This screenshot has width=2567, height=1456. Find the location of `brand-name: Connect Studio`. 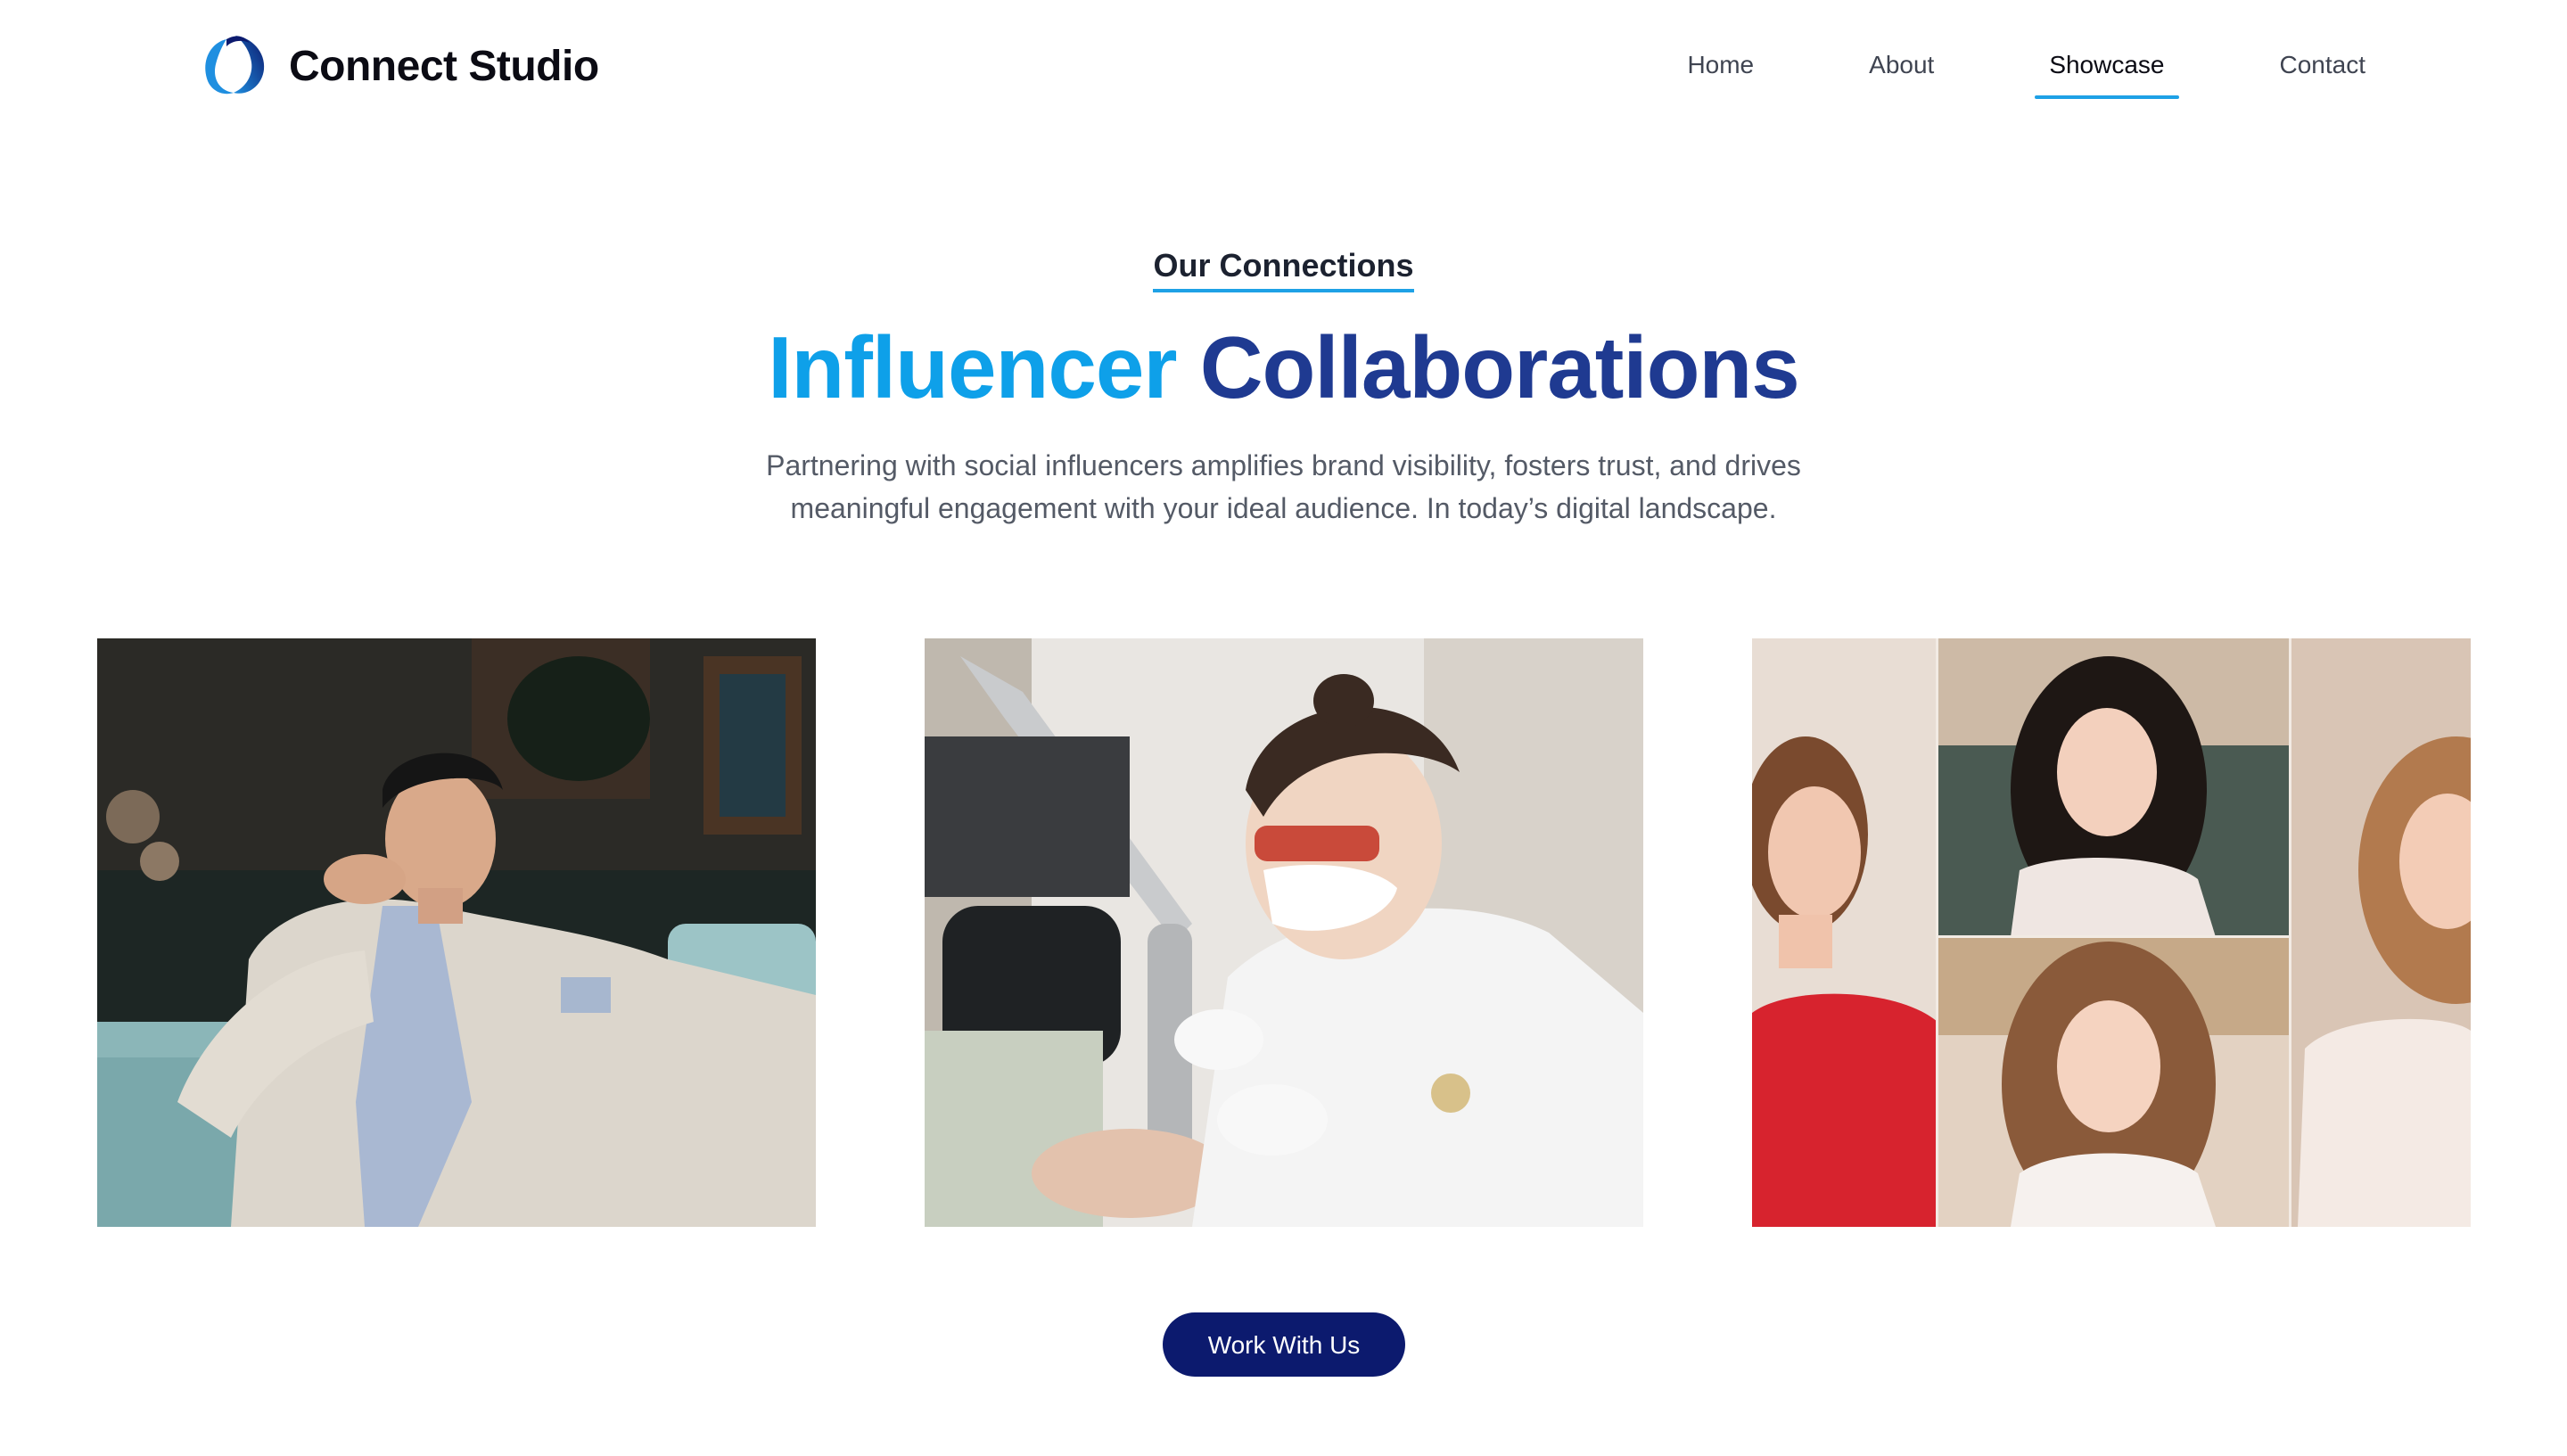

brand-name: Connect Studio is located at coordinates (444, 66).